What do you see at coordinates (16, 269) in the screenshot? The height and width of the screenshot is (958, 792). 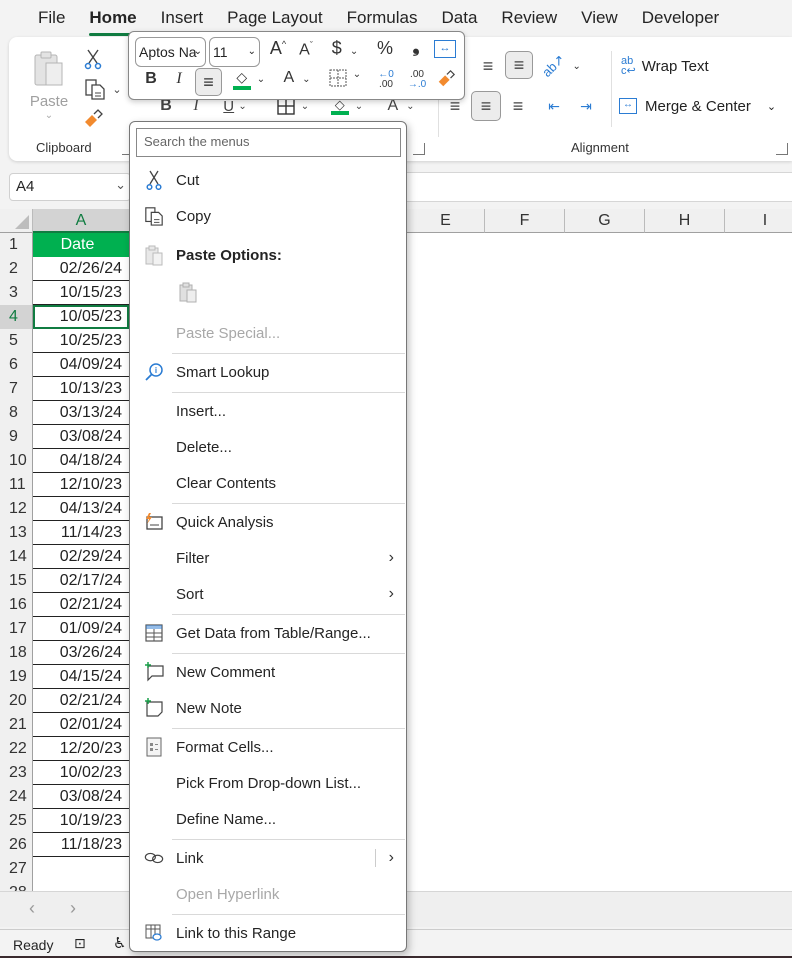 I see `row-header: 2` at bounding box center [16, 269].